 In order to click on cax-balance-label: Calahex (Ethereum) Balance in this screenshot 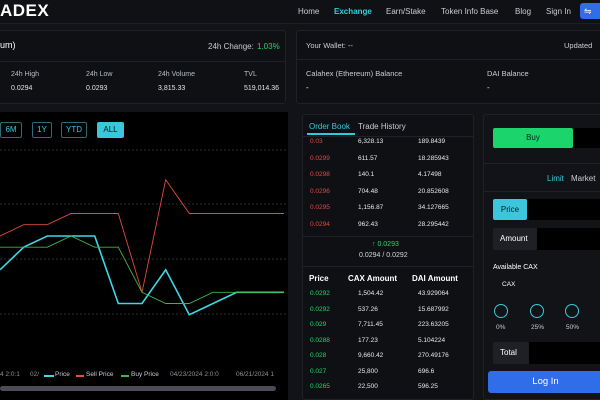, I will do `click(354, 73)`.